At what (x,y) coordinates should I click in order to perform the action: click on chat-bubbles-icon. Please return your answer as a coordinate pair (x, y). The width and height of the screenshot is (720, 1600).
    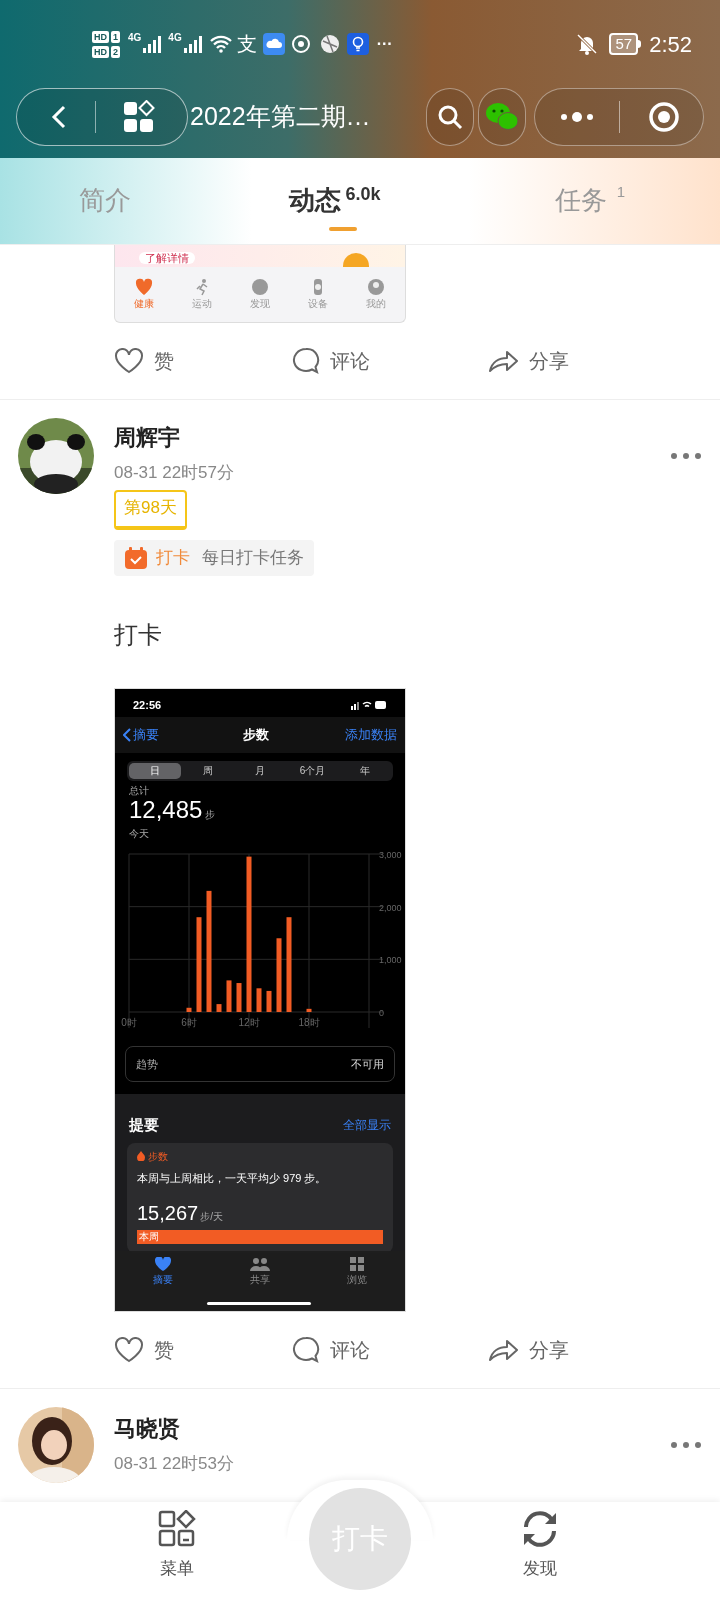
    Looking at the image, I should click on (502, 117).